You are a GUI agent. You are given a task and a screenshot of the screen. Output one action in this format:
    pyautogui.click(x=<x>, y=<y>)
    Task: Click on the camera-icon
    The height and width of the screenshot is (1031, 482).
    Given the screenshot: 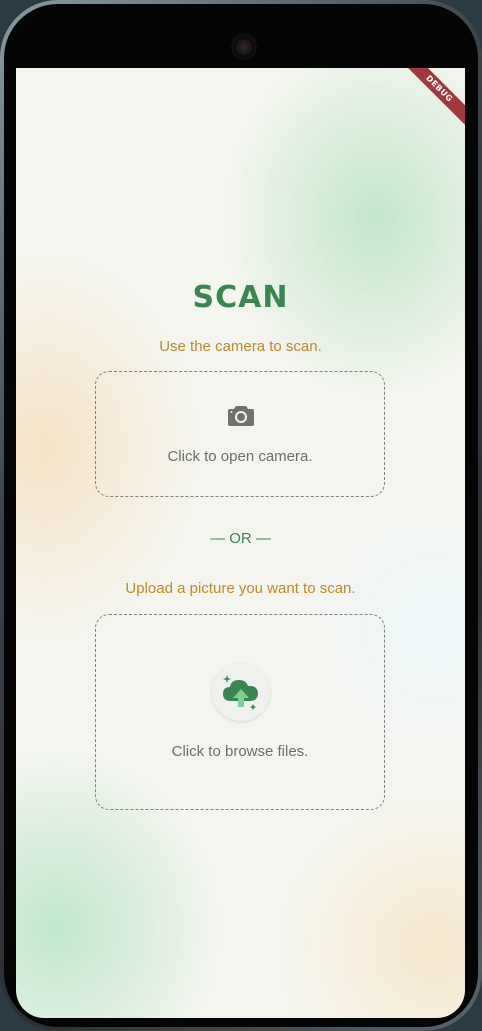 What is the action you would take?
    pyautogui.click(x=241, y=416)
    